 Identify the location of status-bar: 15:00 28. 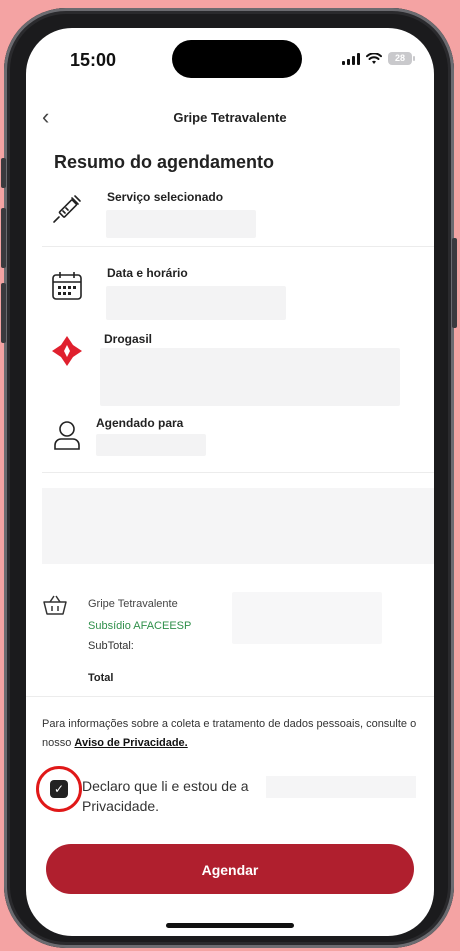
(230, 56).